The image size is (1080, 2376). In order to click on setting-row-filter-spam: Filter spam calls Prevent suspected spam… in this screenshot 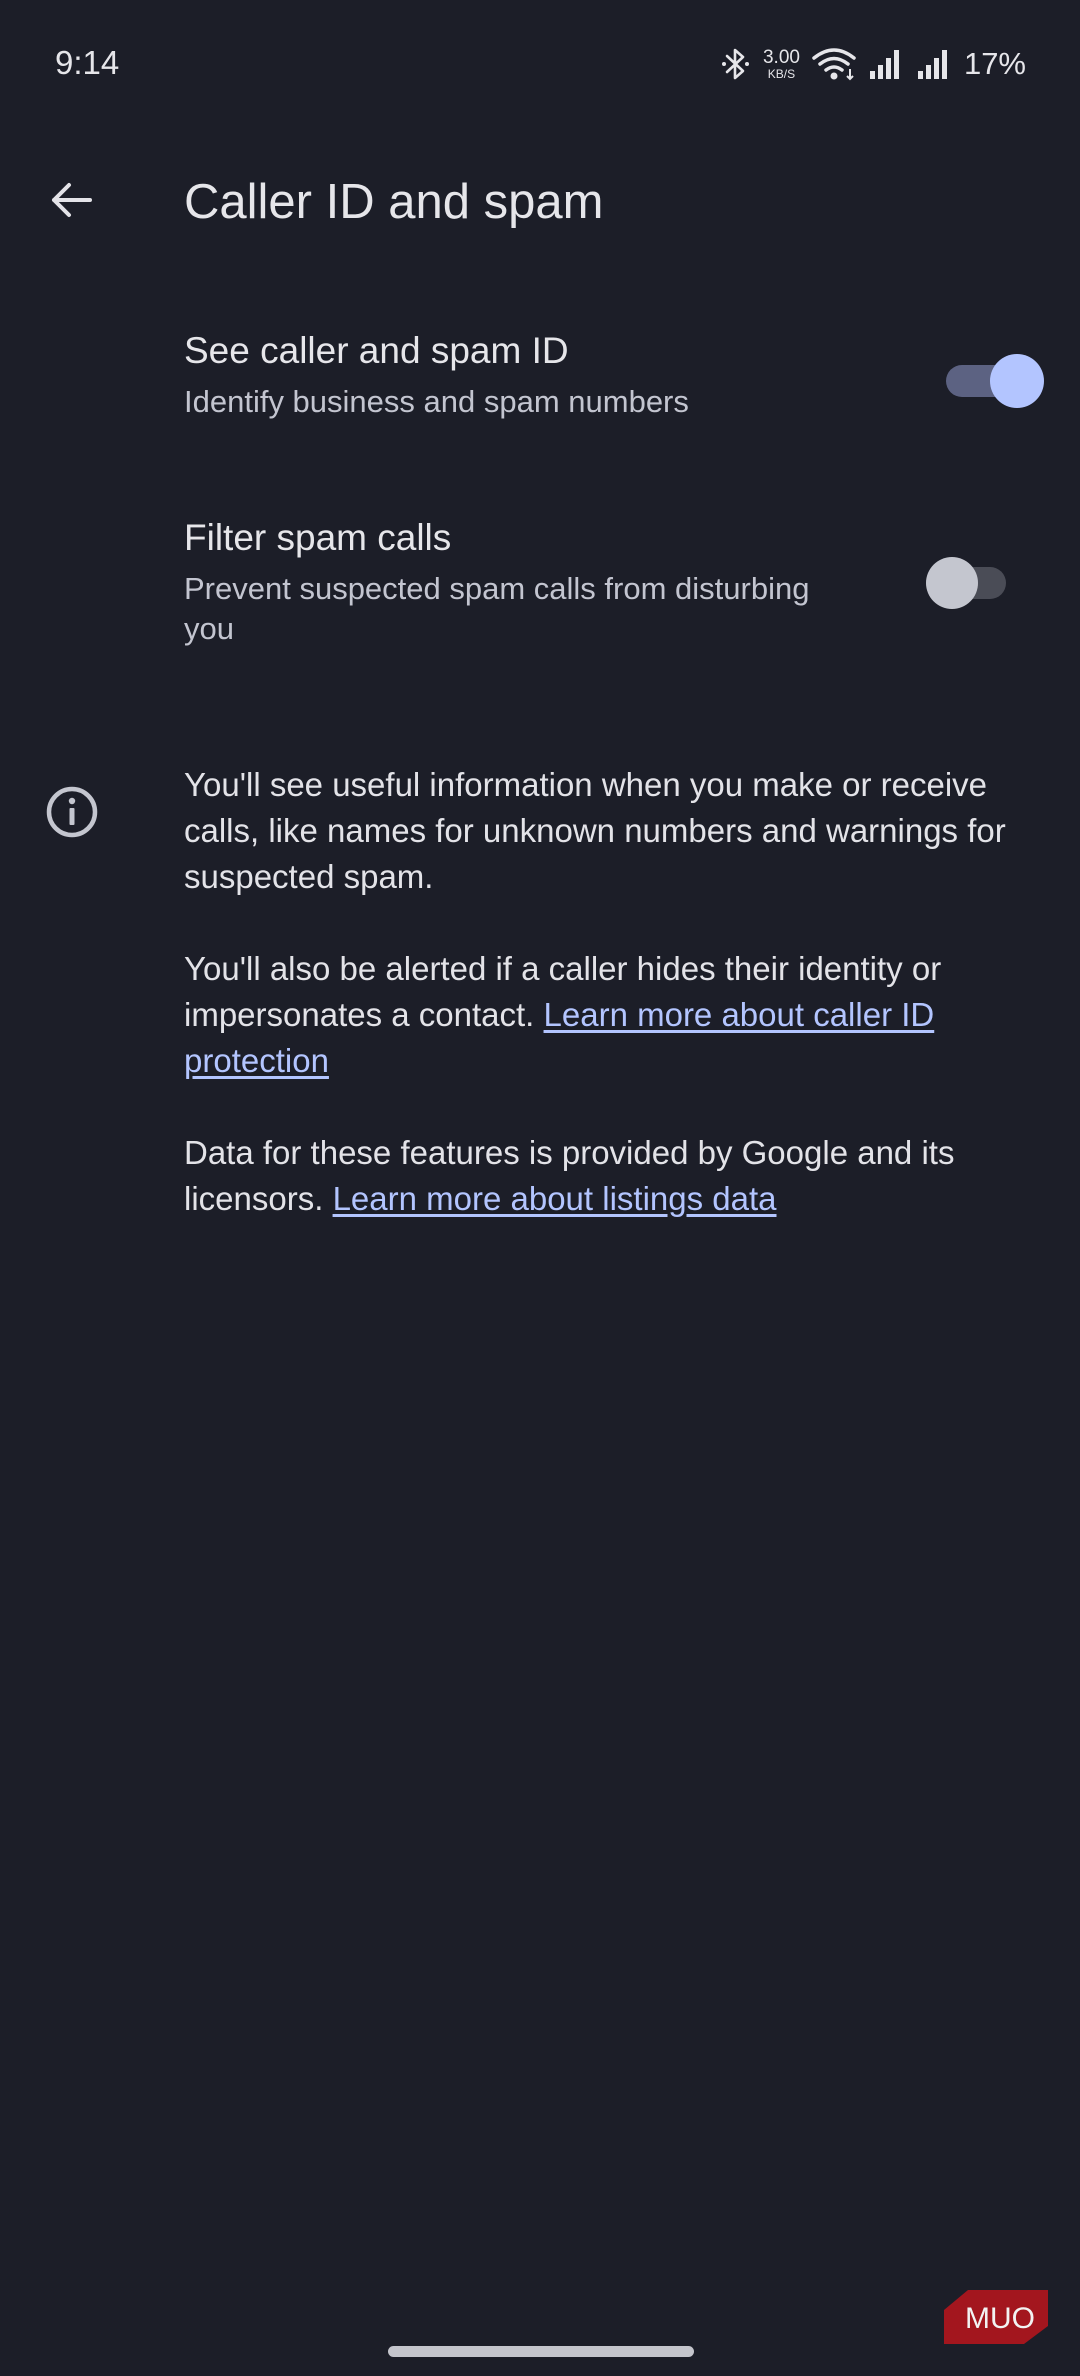, I will do `click(540, 582)`.